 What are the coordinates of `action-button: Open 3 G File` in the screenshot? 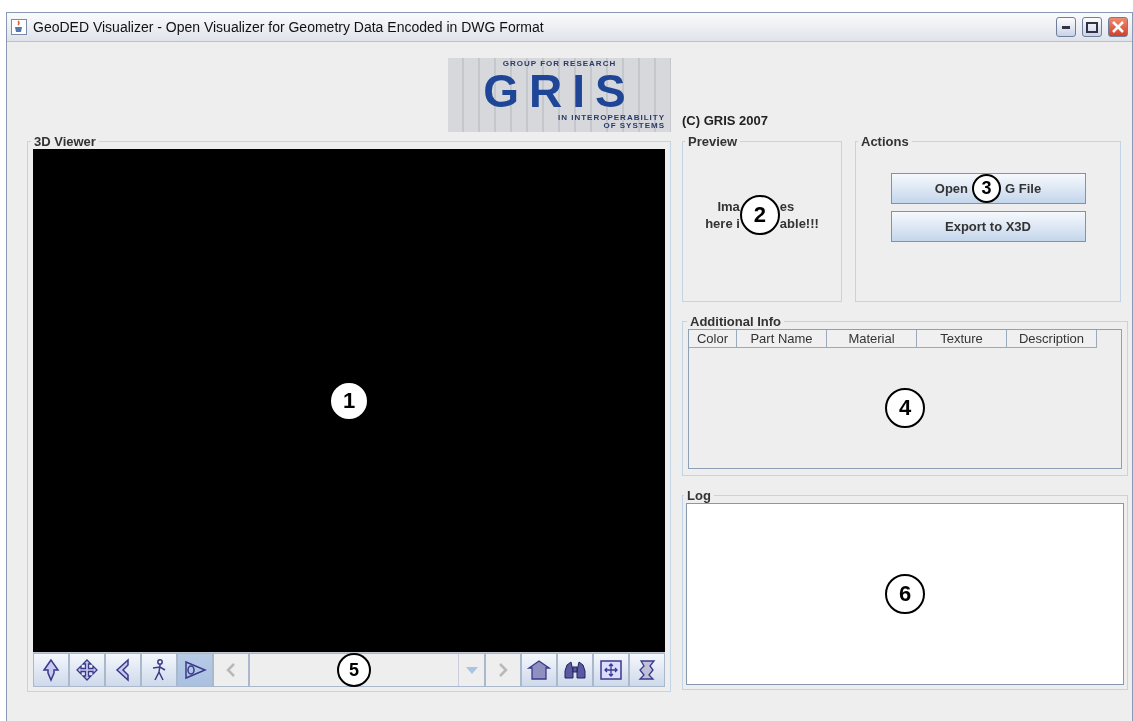 It's located at (988, 188).